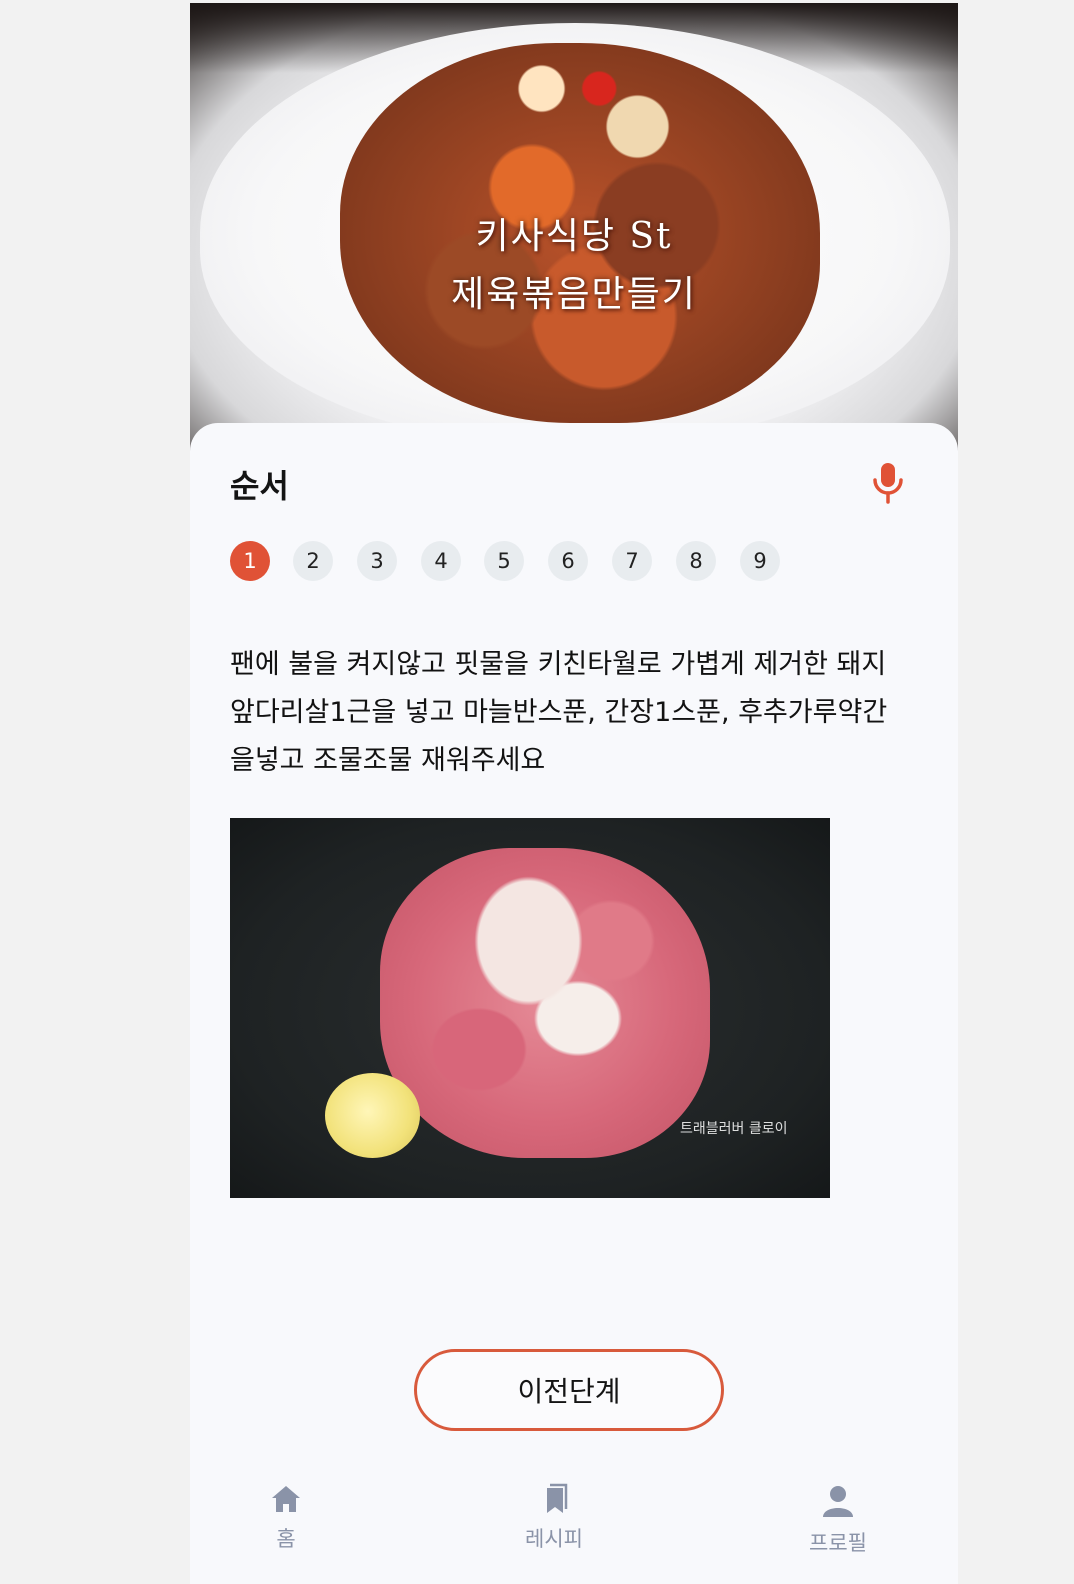 Image resolution: width=1074 pixels, height=1584 pixels. What do you see at coordinates (734, 1129) in the screenshot?
I see `photo-watermark: 트래블러버 클로이` at bounding box center [734, 1129].